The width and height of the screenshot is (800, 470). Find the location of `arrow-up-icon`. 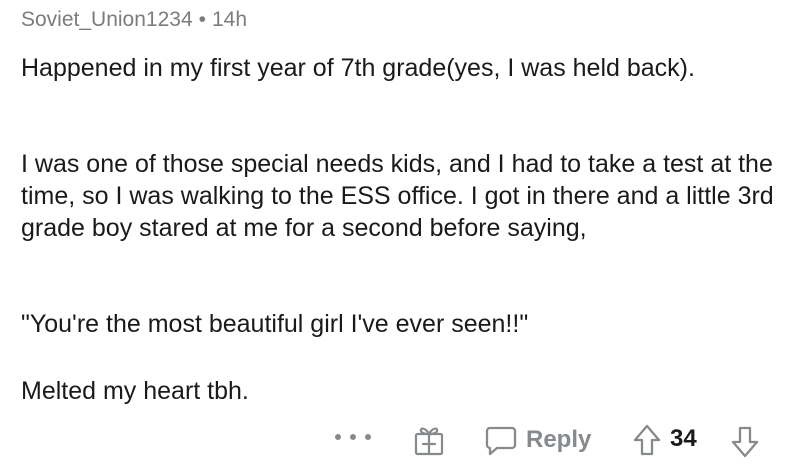

arrow-up-icon is located at coordinates (647, 440).